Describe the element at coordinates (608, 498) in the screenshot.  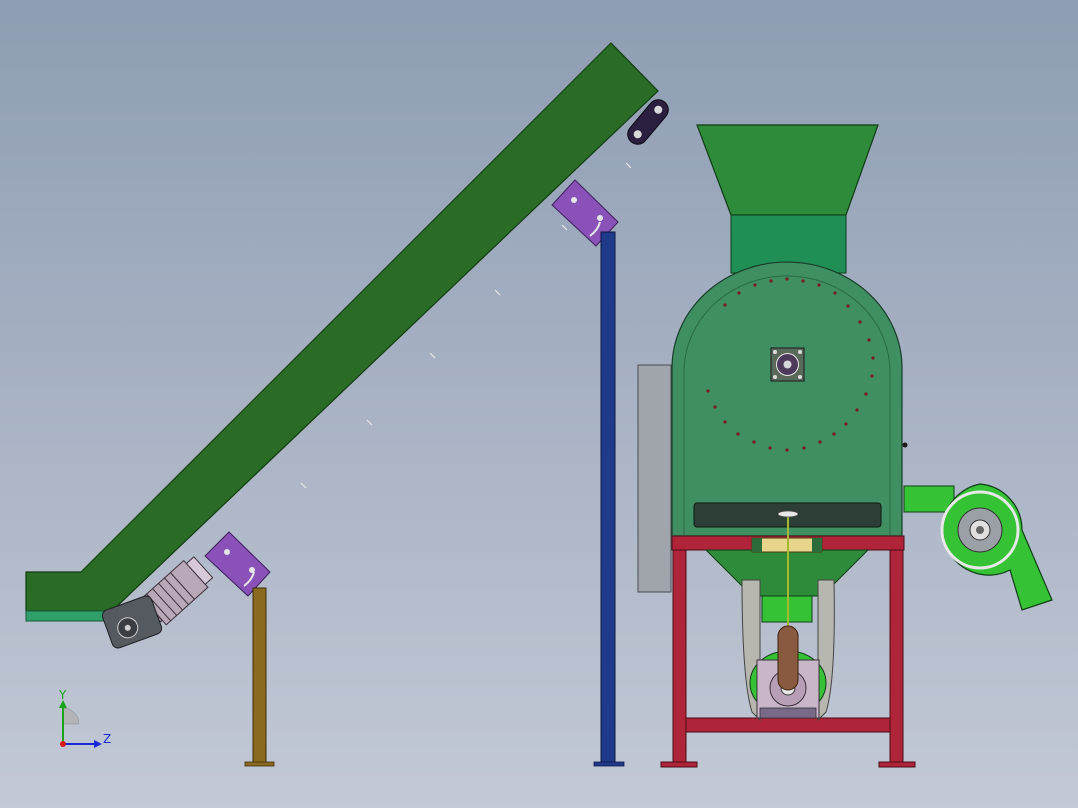
I see `blue-support-leg` at that location.